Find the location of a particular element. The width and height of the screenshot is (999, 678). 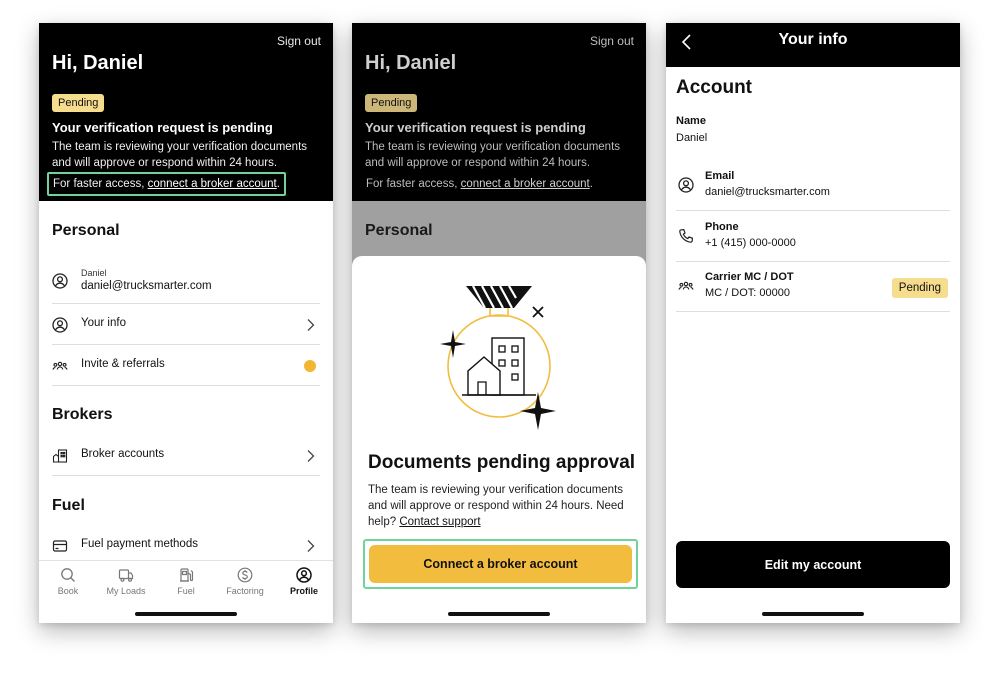

name-label: Name is located at coordinates (691, 121).